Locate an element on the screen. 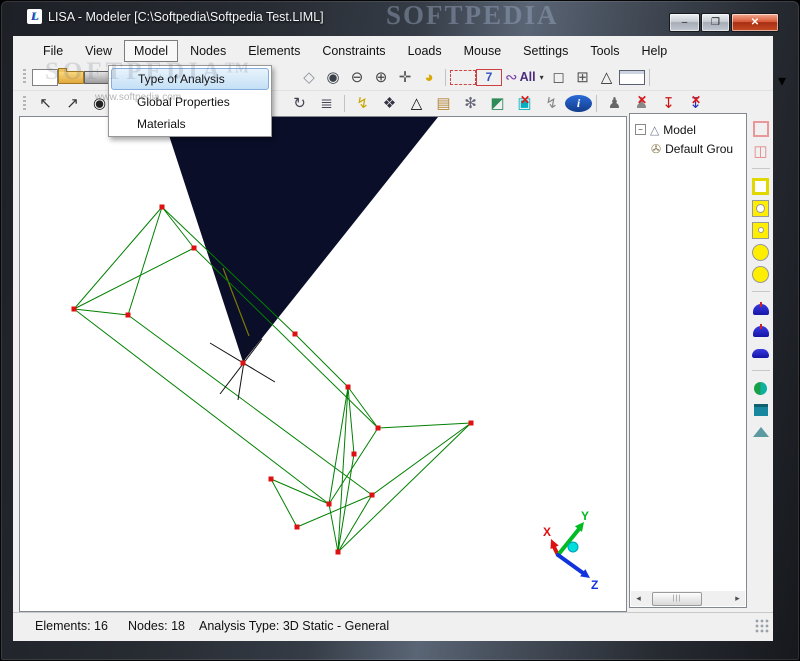  scroll-right-icon: ▸ is located at coordinates (737, 598).